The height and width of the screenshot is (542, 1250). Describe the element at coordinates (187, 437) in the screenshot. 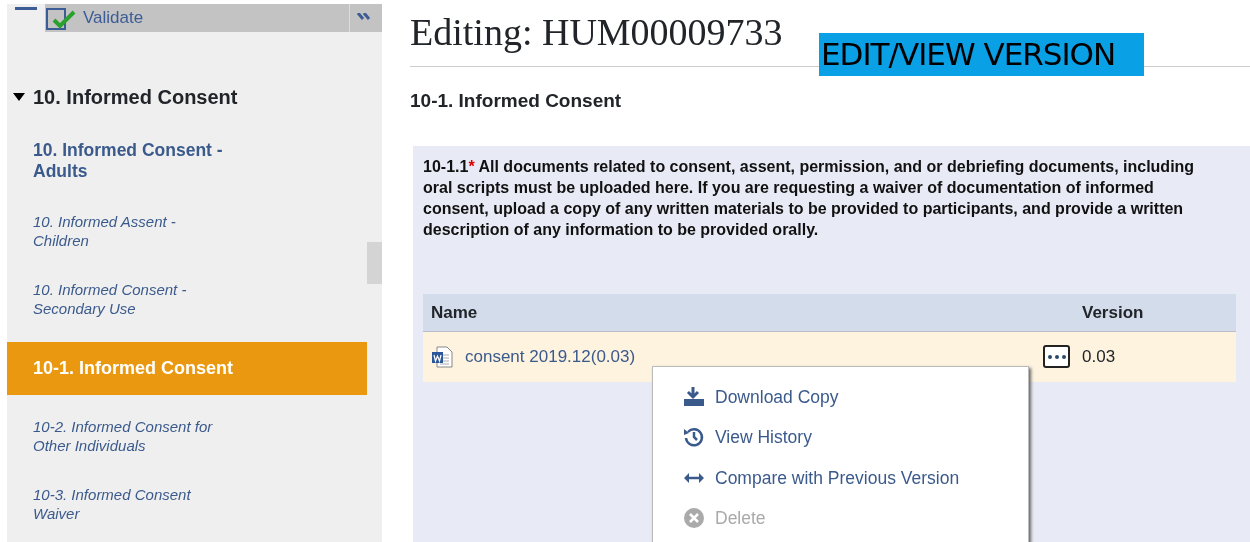

I see `sidebar-item: 10-2. Informed Consent for Other Individuals` at that location.